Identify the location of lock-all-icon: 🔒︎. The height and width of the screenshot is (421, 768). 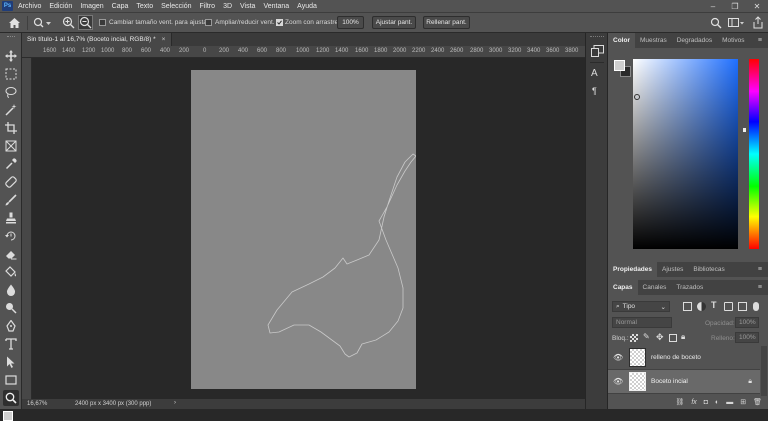
(683, 337).